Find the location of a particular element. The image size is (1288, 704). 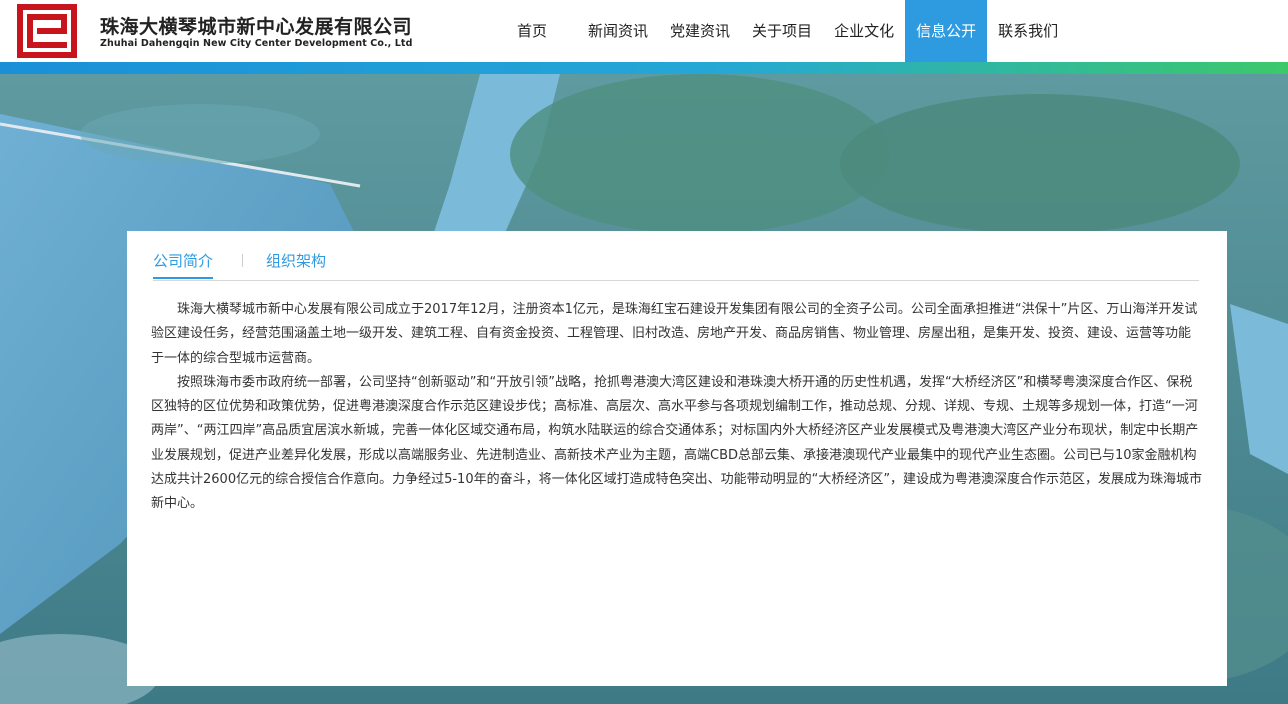

nav-item-about: 关于项目 is located at coordinates (782, 31).